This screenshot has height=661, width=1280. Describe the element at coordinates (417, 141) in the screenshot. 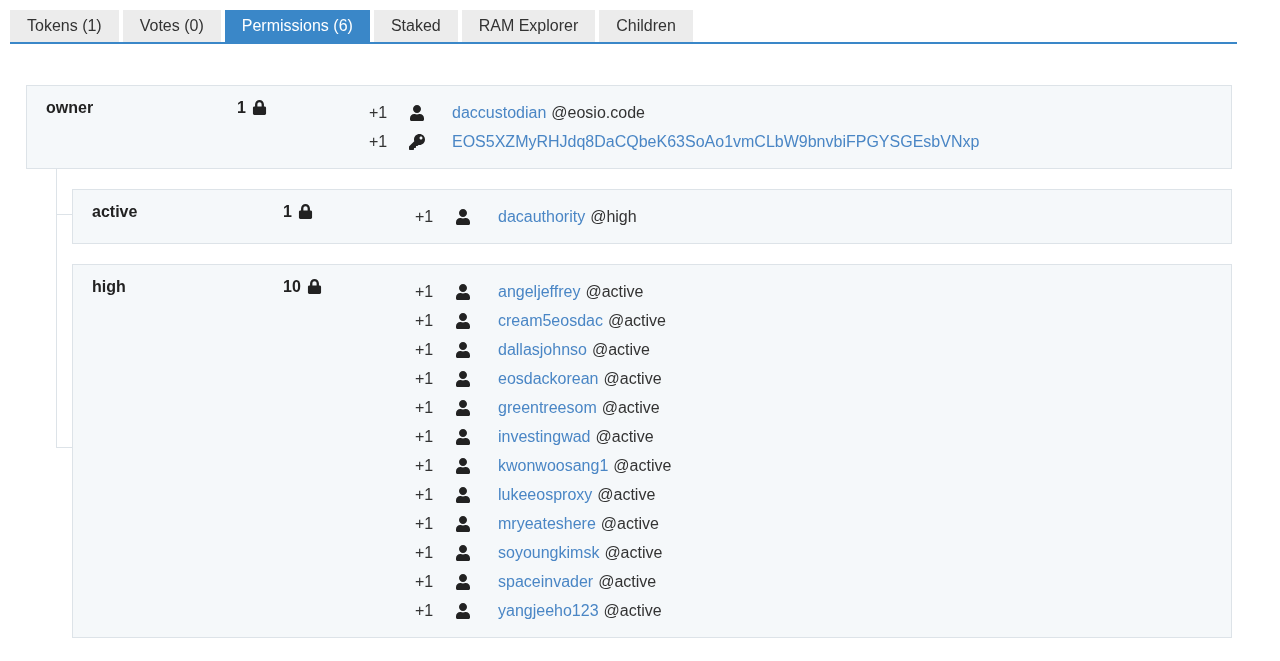

I see `key-icon` at that location.